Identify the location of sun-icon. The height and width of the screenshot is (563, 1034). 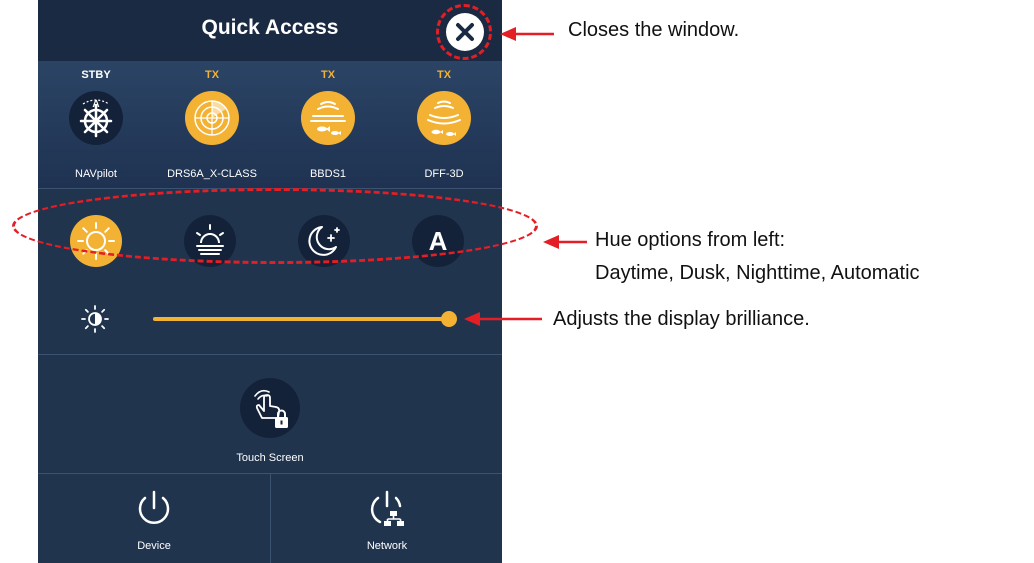
(96, 241).